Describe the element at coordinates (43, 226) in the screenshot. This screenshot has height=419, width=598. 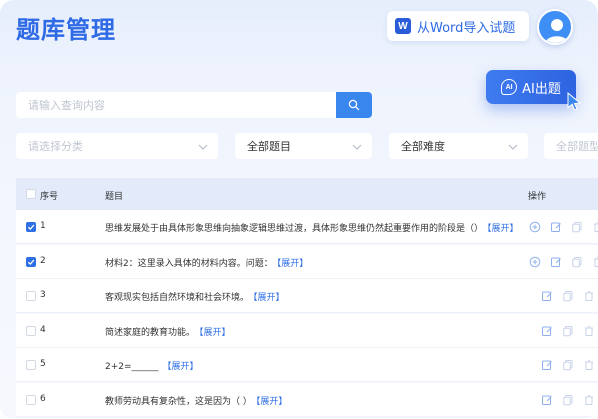
I see `row-number: 1` at that location.